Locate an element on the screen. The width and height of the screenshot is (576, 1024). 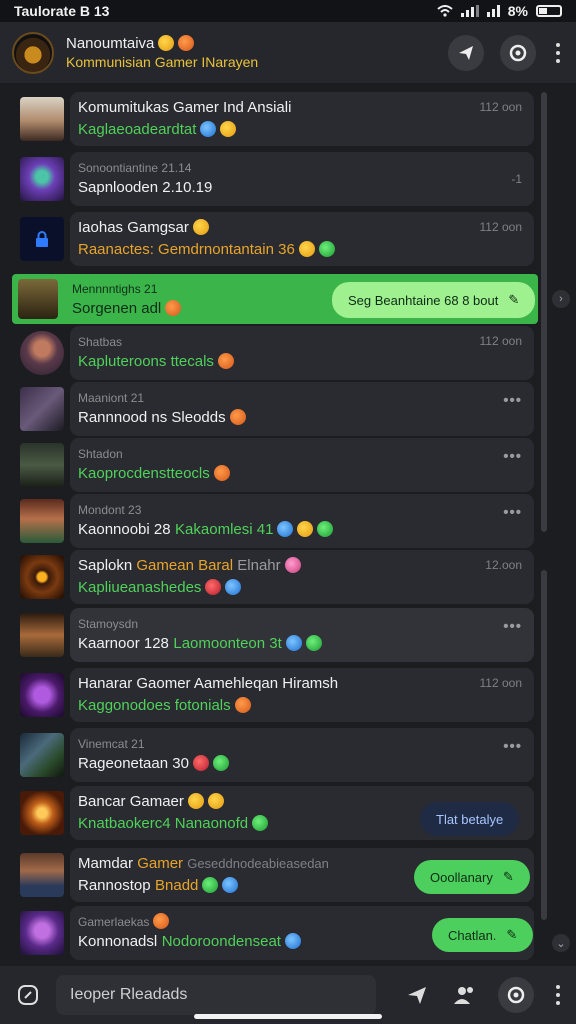
chat-preview: Knatbaokerc4 Nanaonofd is located at coordinates (163, 823).